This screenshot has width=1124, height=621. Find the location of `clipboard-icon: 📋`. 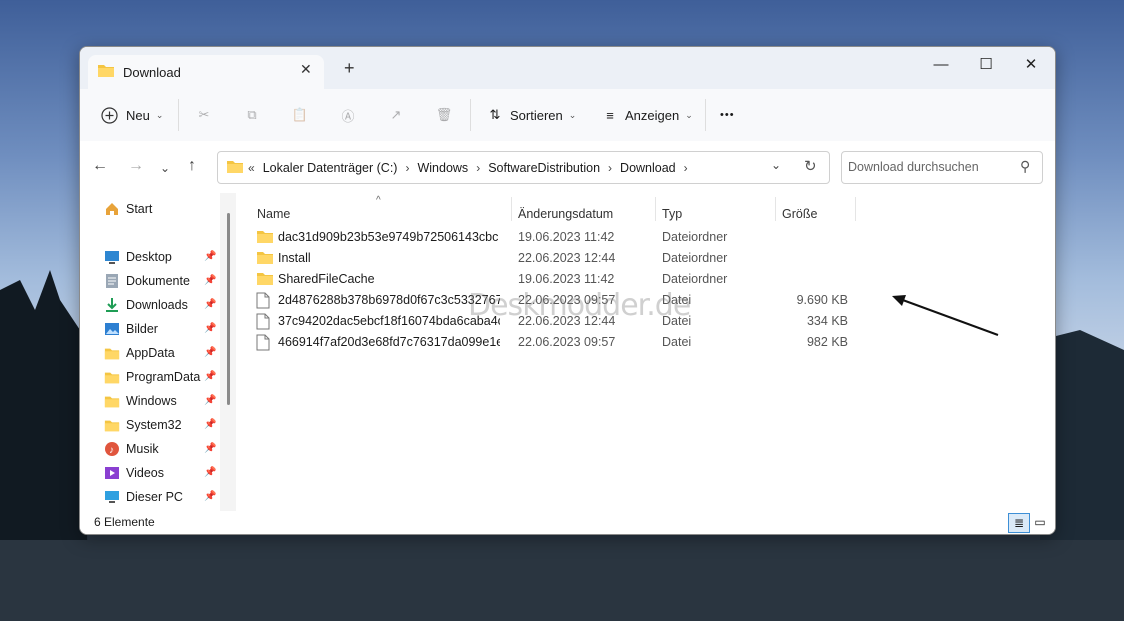

clipboard-icon: 📋 is located at coordinates (300, 114).